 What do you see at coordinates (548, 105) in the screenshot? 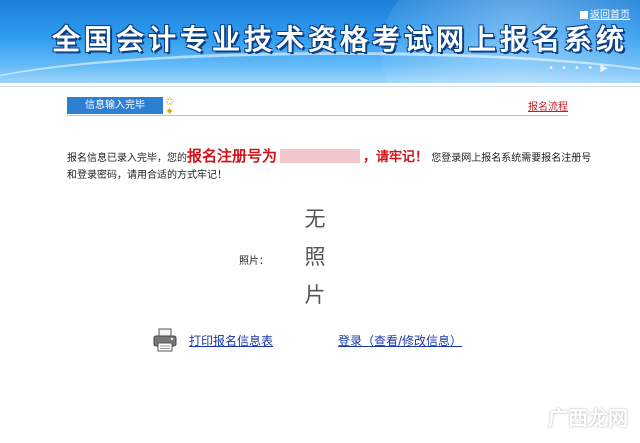
I see `registration-process-link: 报名流程` at bounding box center [548, 105].